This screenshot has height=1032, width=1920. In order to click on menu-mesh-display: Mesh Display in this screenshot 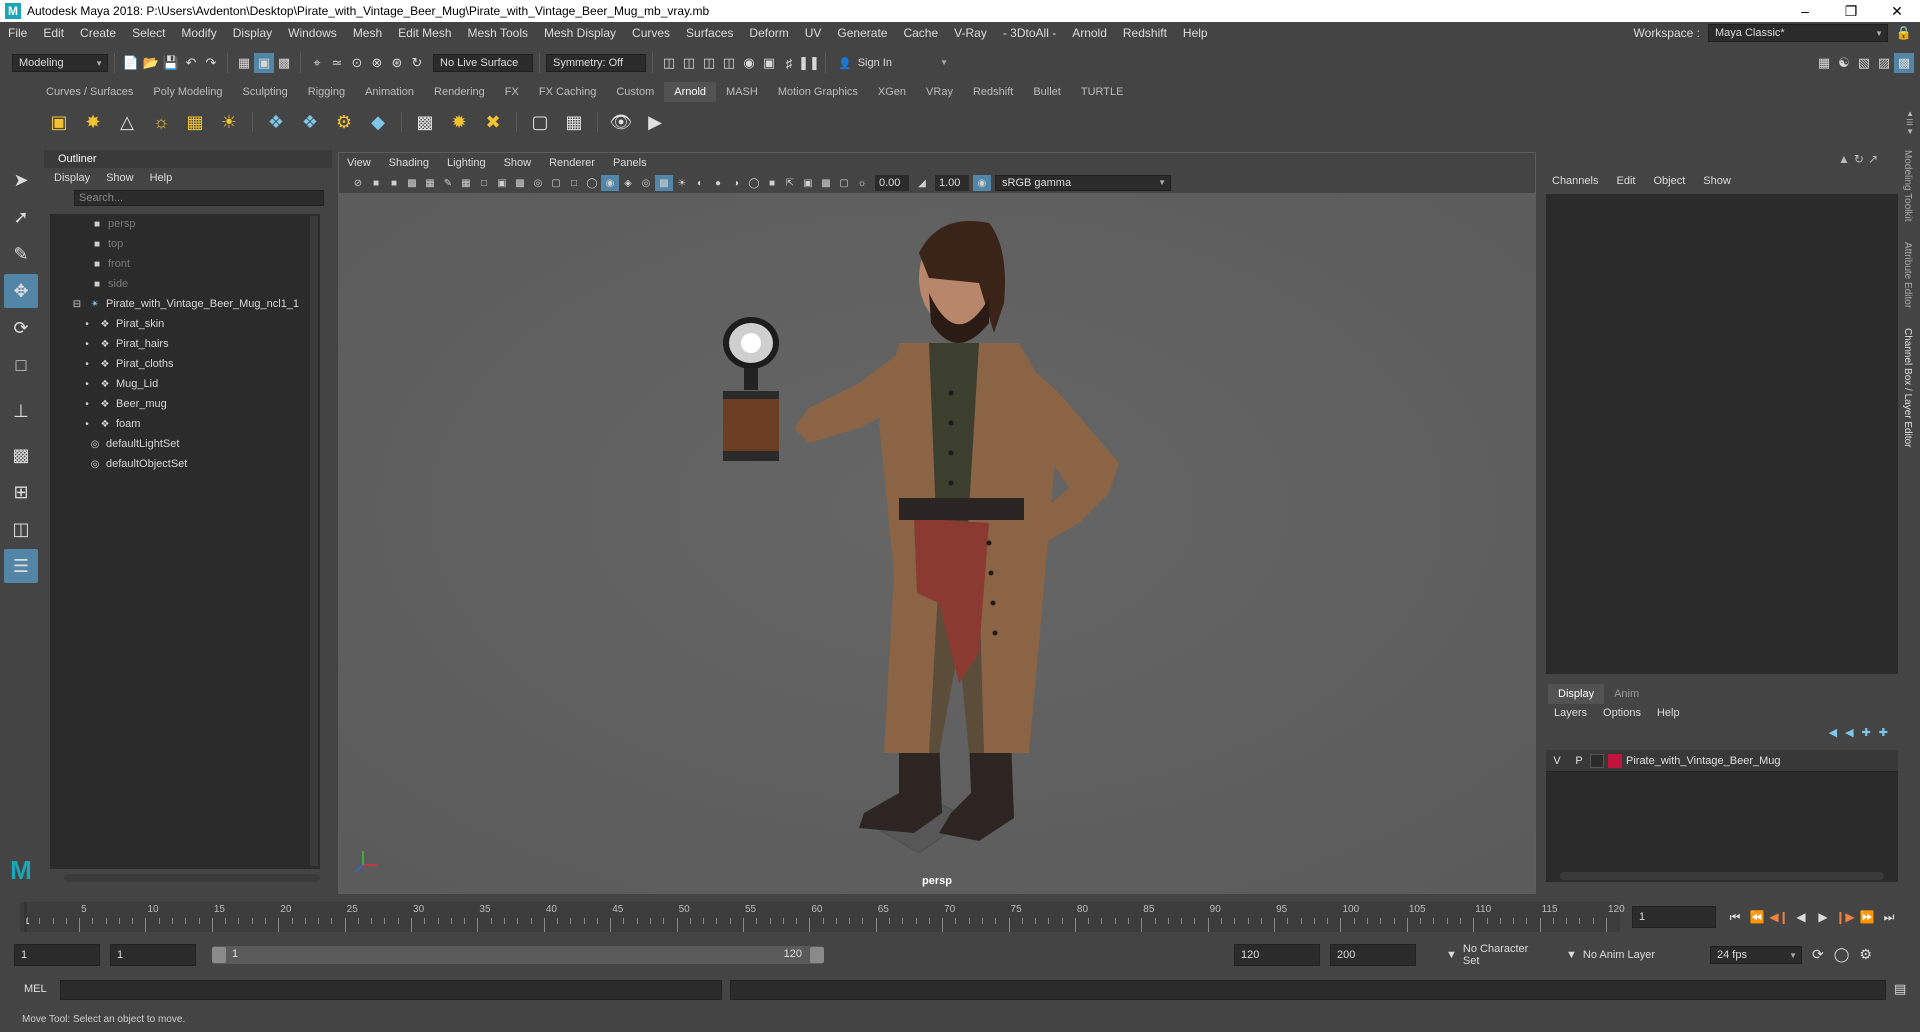, I will do `click(580, 33)`.